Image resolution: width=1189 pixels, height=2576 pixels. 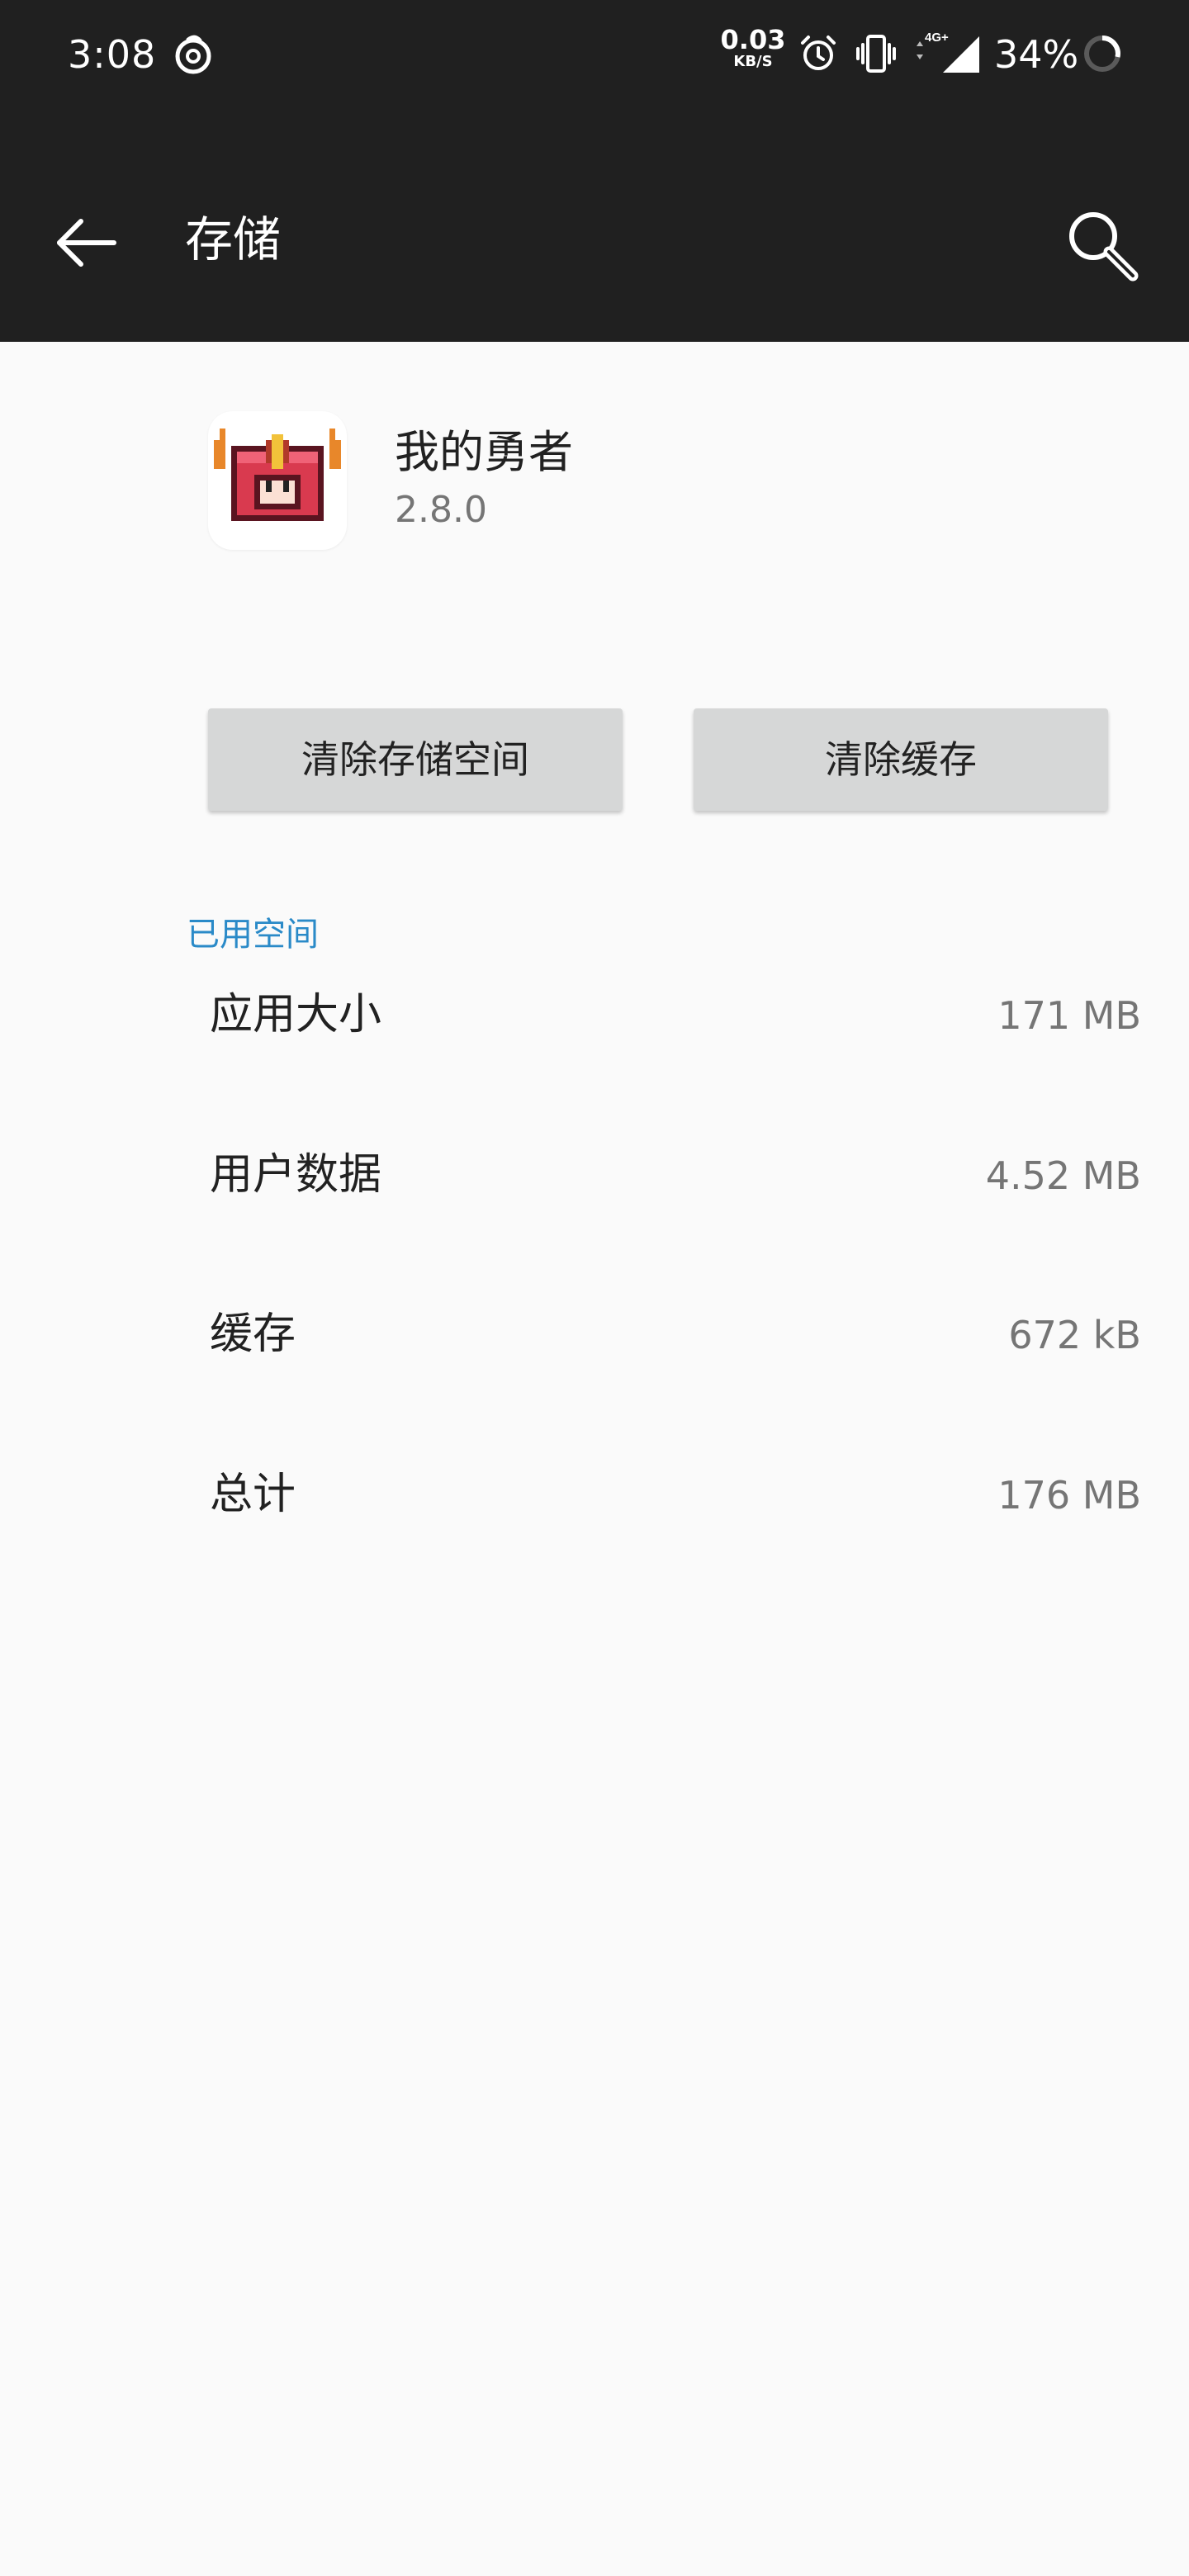 I want to click on app-icon, so click(x=277, y=480).